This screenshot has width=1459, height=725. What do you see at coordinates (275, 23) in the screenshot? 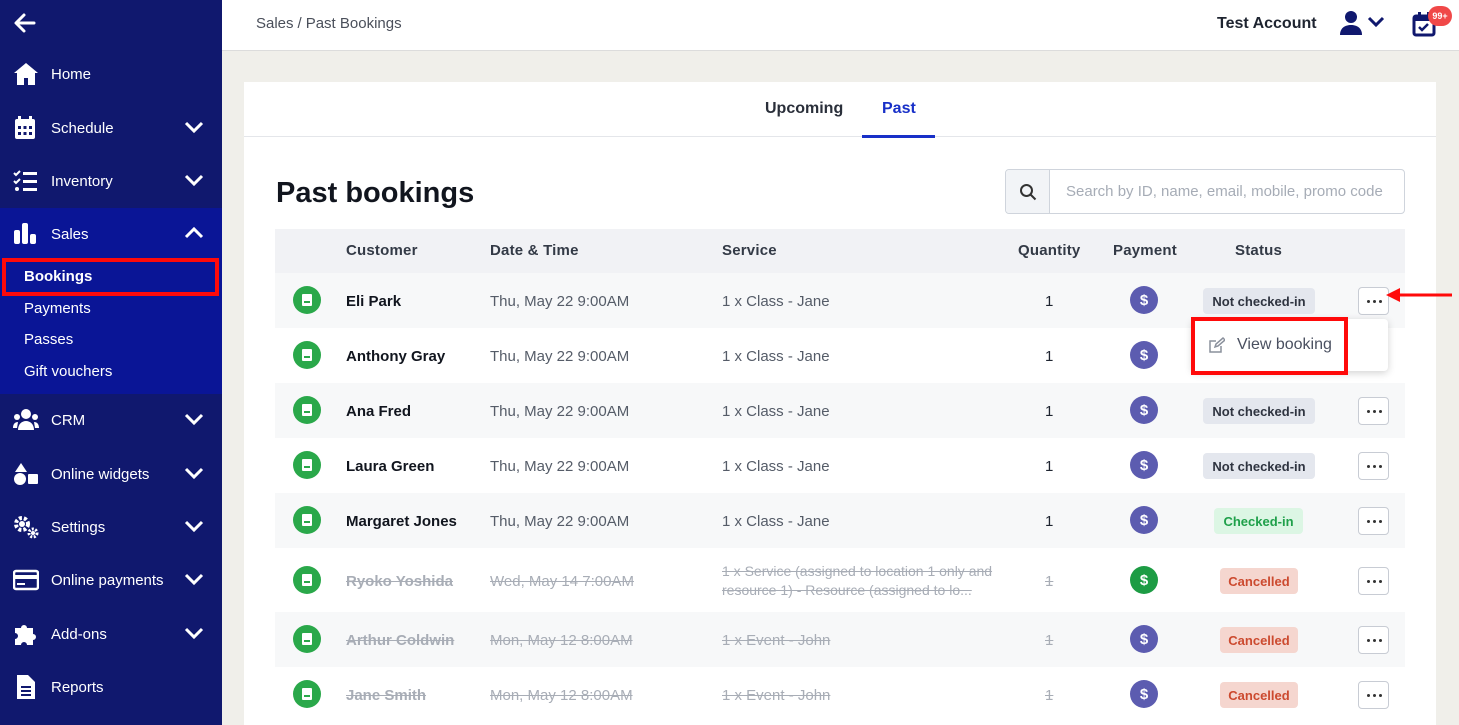
I see `breadcrumb-sales: Sales` at bounding box center [275, 23].